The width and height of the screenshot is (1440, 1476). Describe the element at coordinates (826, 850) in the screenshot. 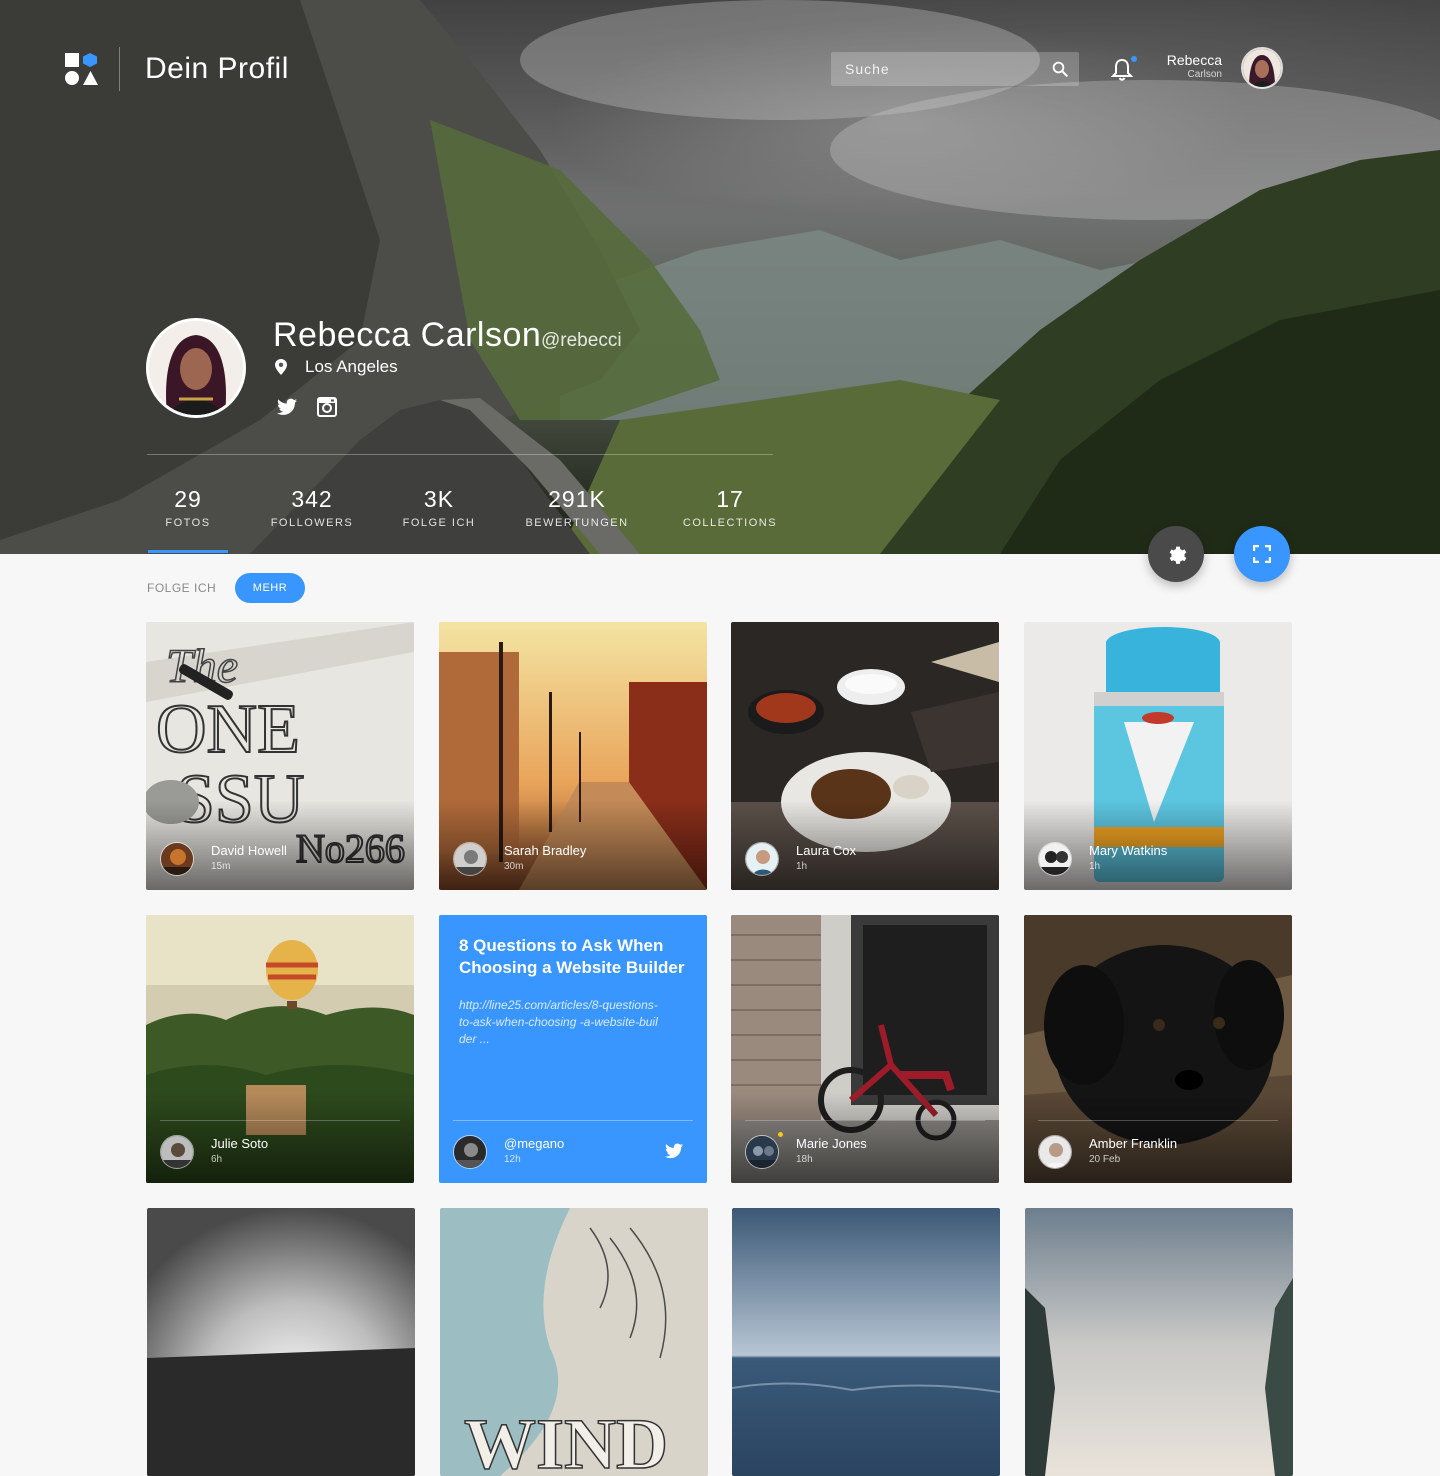

I see `author-name: Laura Cox` at that location.